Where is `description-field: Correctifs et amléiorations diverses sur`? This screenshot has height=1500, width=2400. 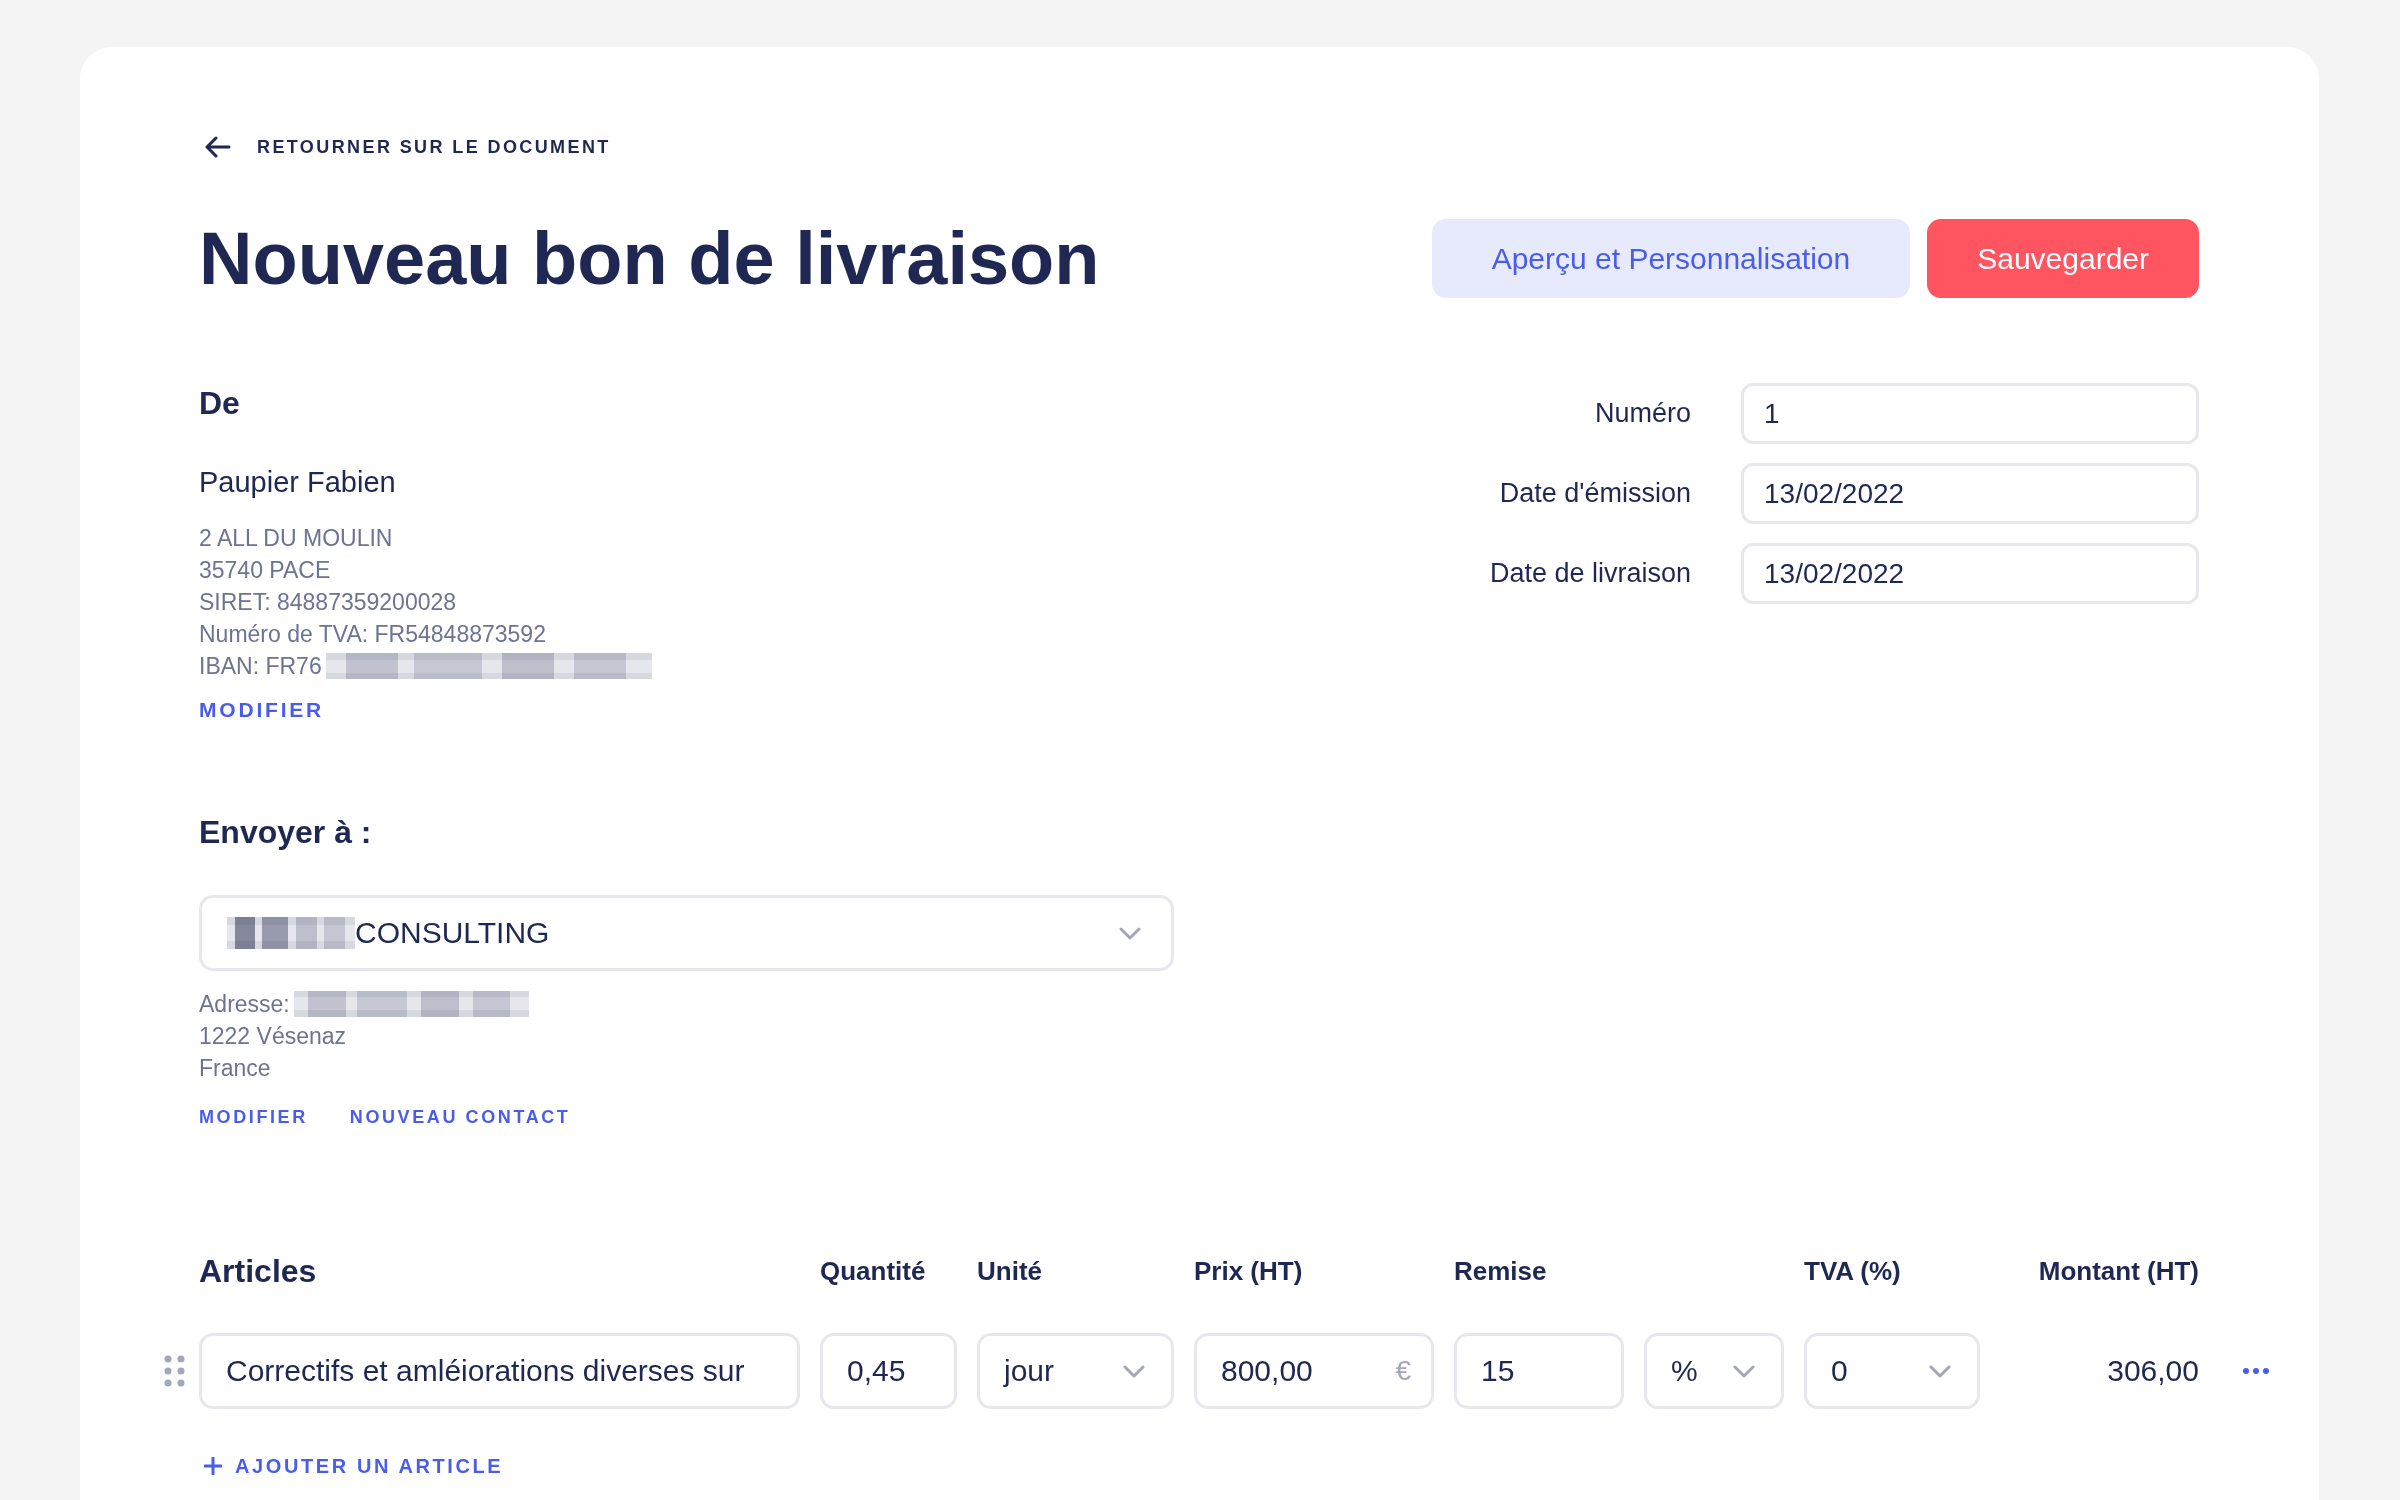 description-field: Correctifs et amléiorations diverses sur is located at coordinates (499, 1371).